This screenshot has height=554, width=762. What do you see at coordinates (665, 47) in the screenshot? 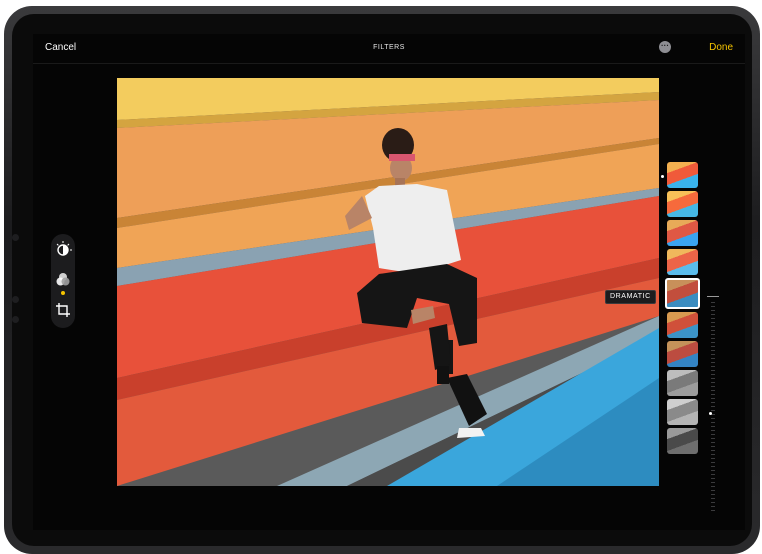
I see `more-options-icon: ···` at bounding box center [665, 47].